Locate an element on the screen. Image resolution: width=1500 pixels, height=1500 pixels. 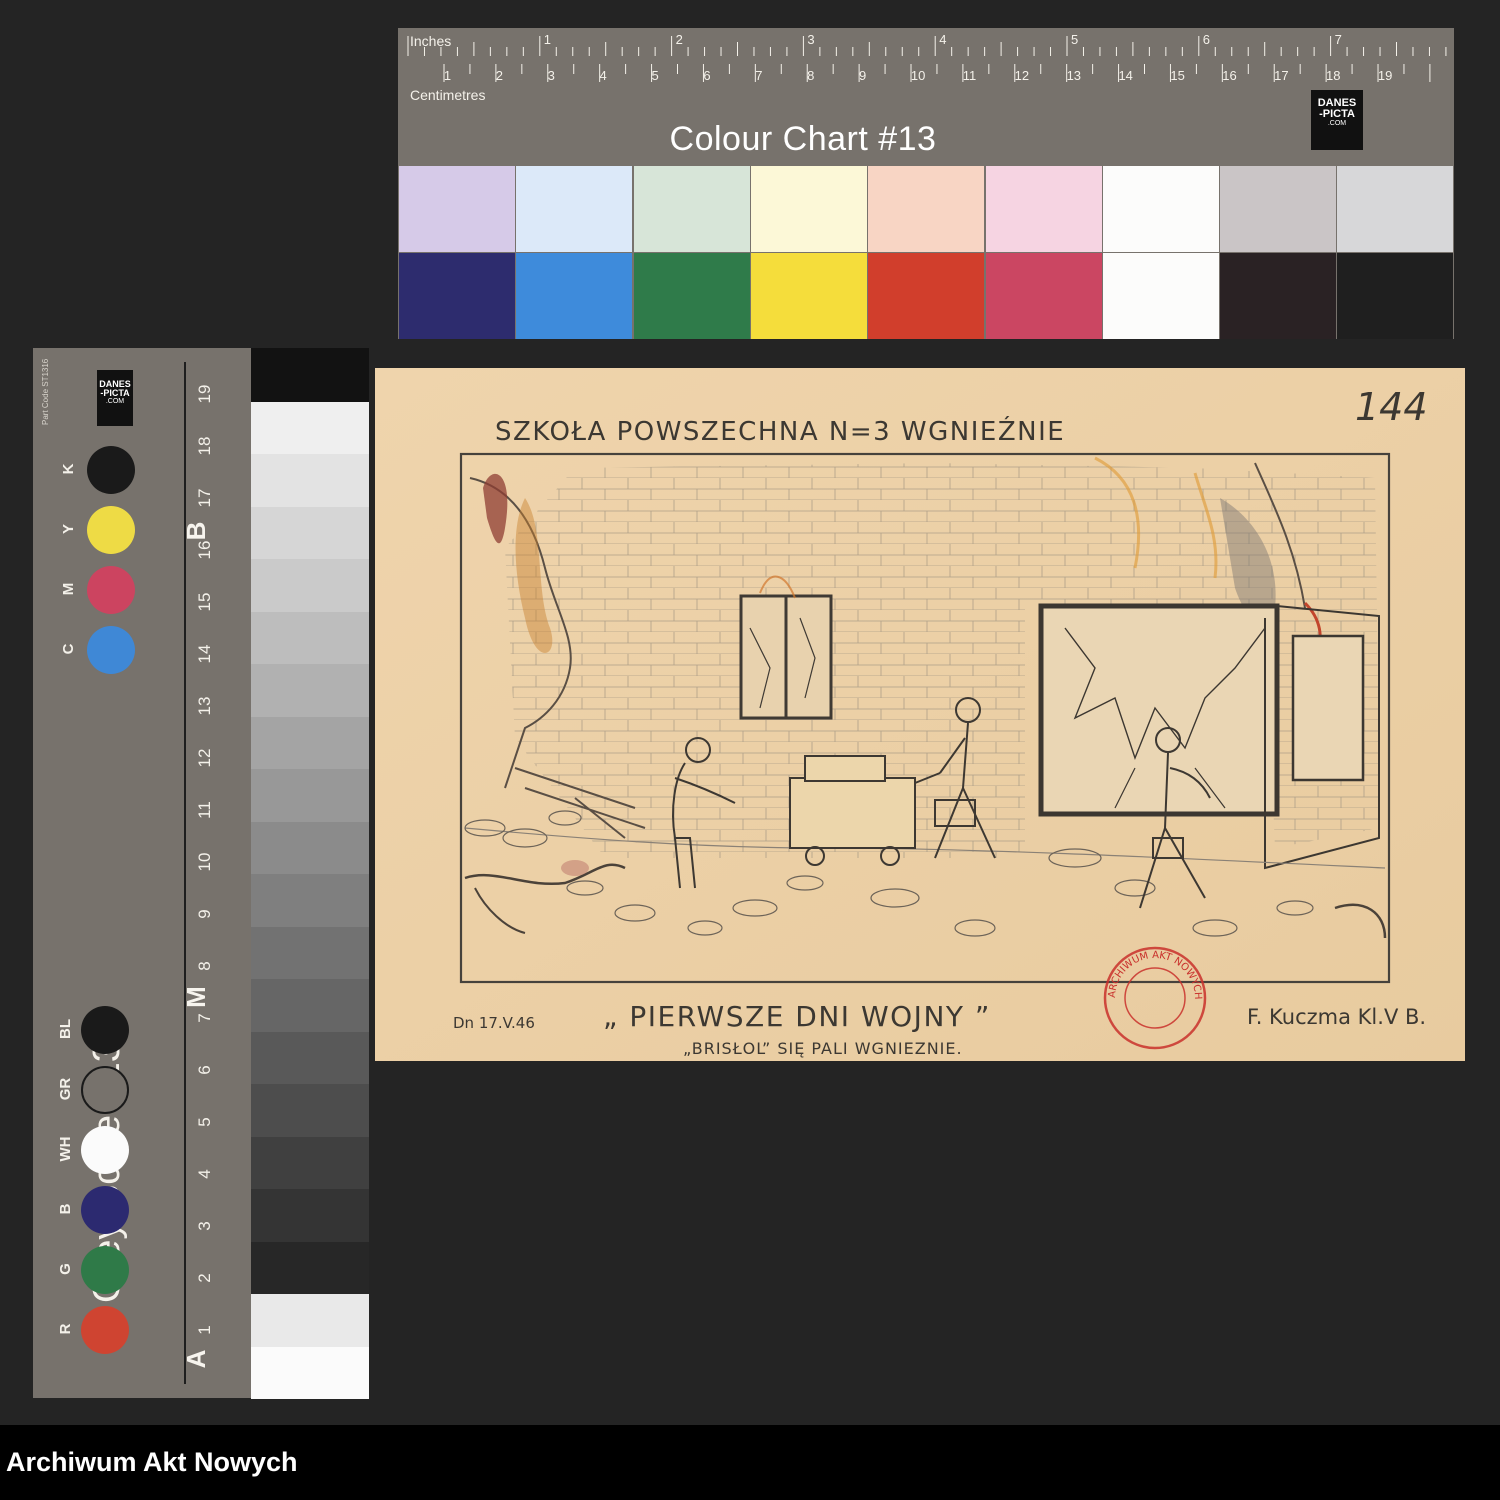
drawing-date: Dn 17.V.46 is located at coordinates (494, 1023).